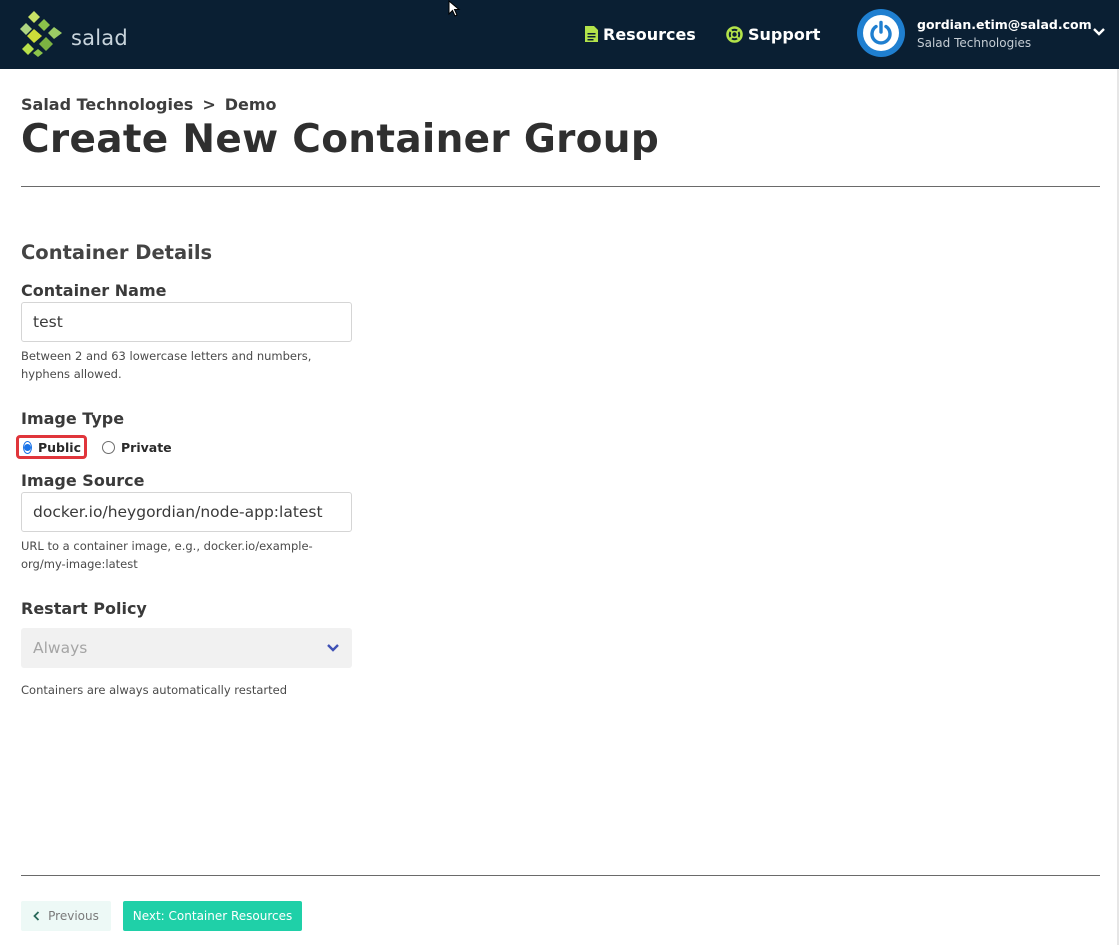 This screenshot has height=945, width=1119. I want to click on previous-button: Previous, so click(66, 916).